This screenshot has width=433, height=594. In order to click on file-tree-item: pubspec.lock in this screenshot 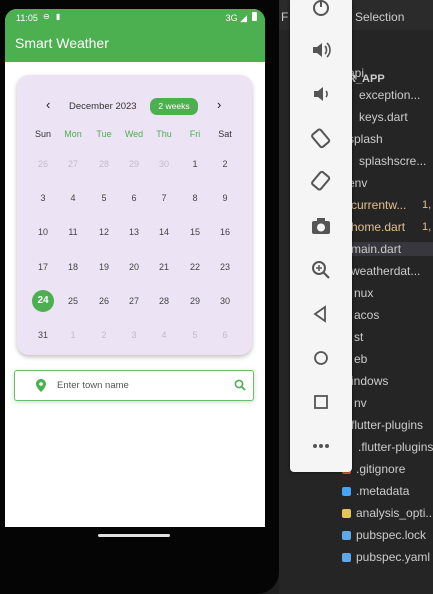, I will do `click(384, 535)`.